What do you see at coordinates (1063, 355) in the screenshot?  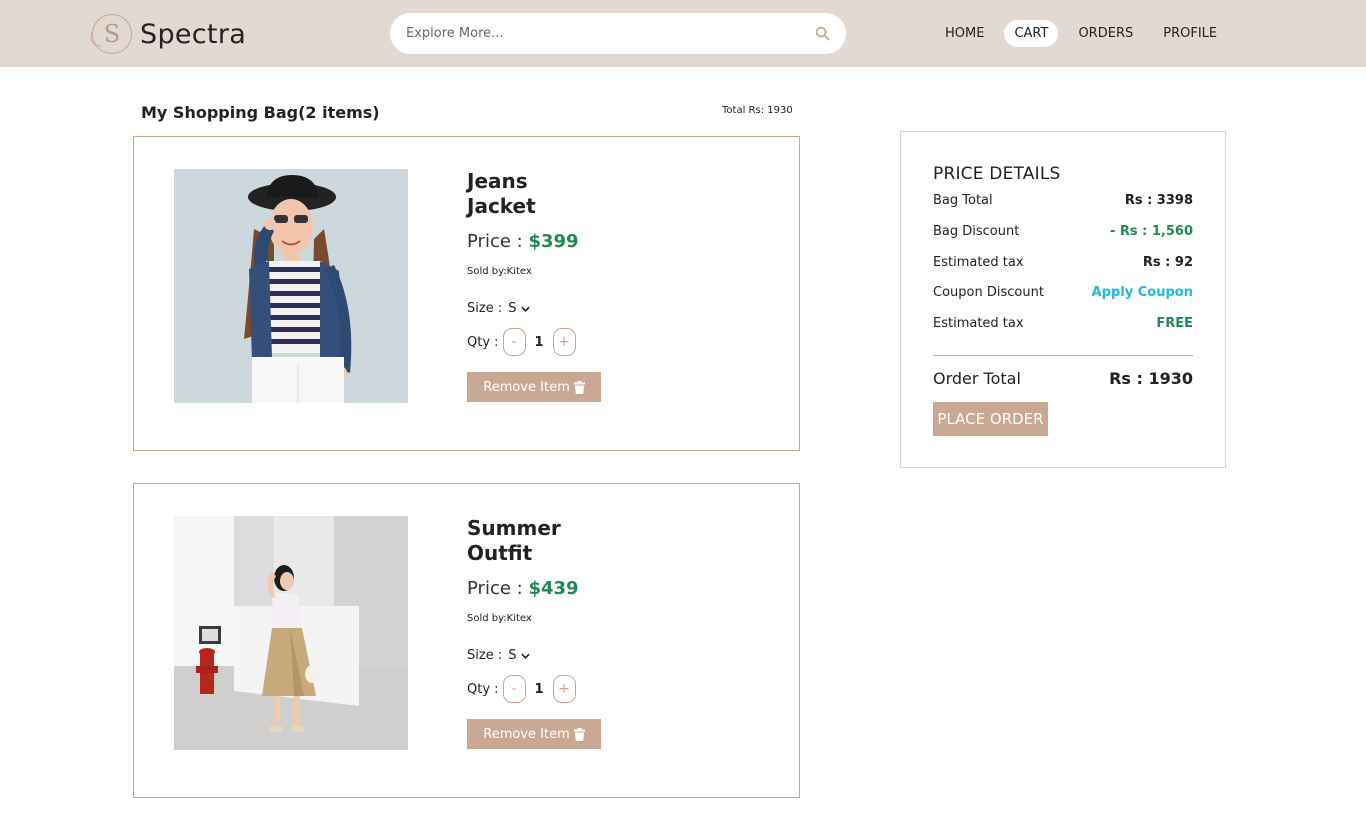 I see `divider` at bounding box center [1063, 355].